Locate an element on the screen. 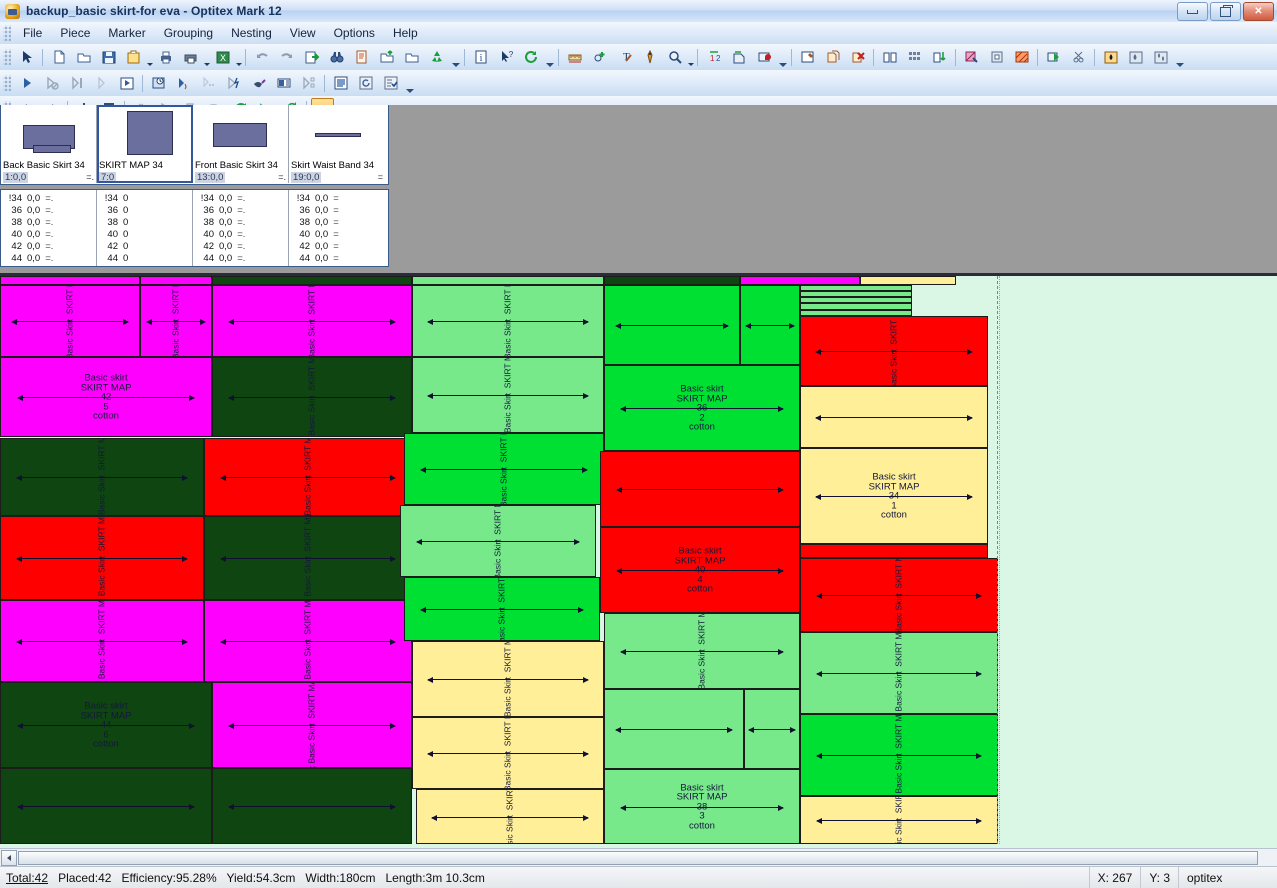 Image resolution: width=1277 pixels, height=888 pixels. scrollbar-thumb is located at coordinates (638, 858).